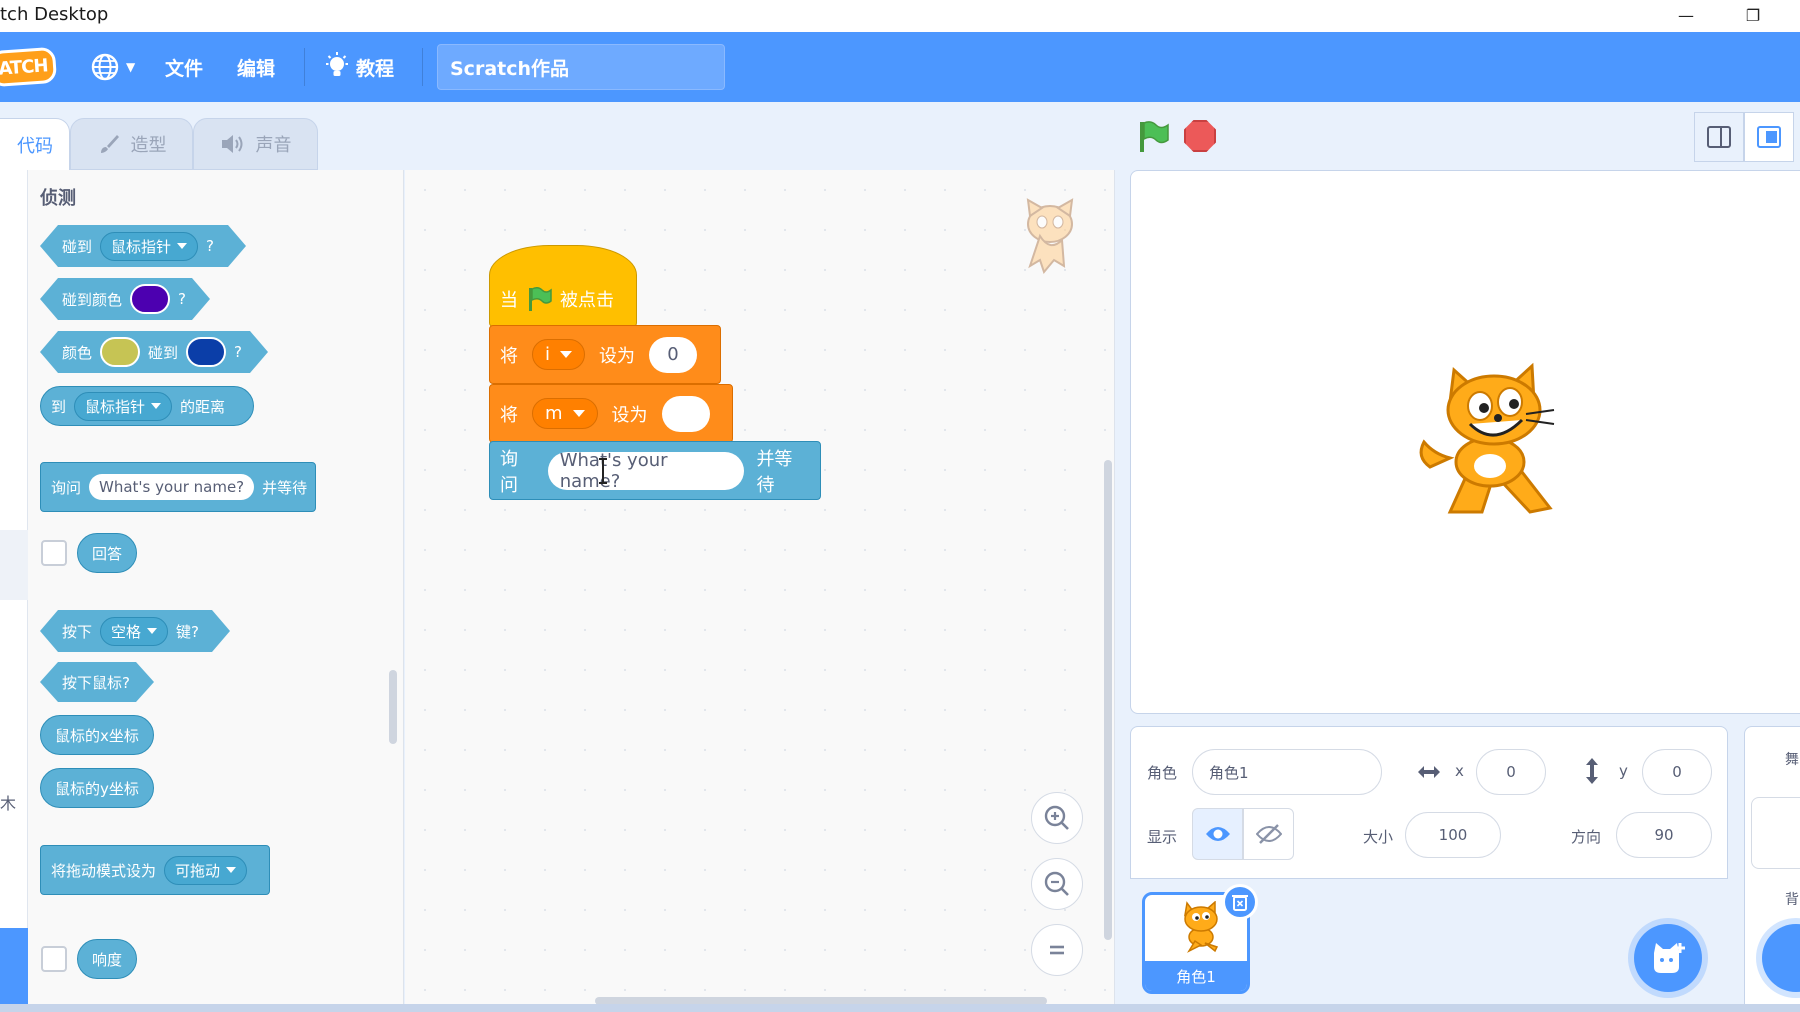 The width and height of the screenshot is (1800, 1012). I want to click on touching-target-dropdown: 鼠标指针, so click(149, 246).